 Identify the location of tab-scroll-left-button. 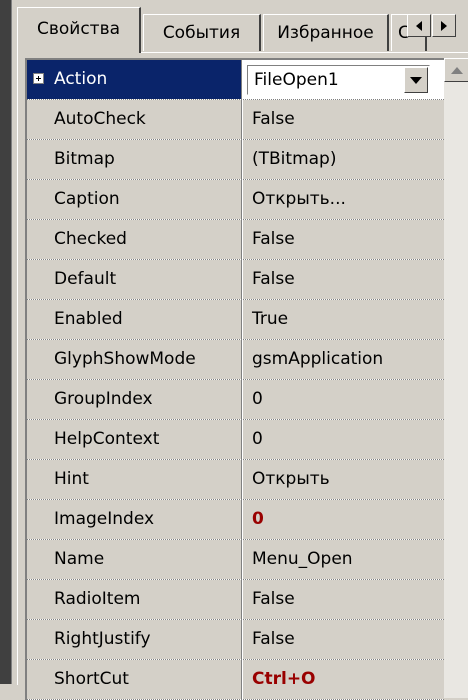
(419, 25).